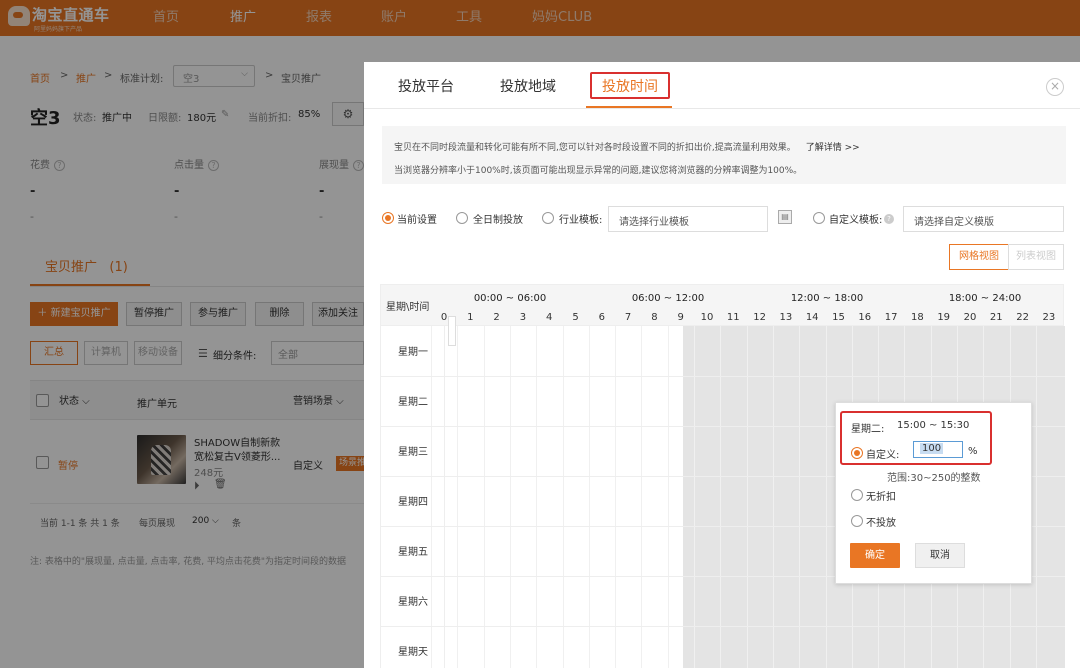  Describe the element at coordinates (839, 317) in the screenshot. I see `hour-label: 15` at that location.